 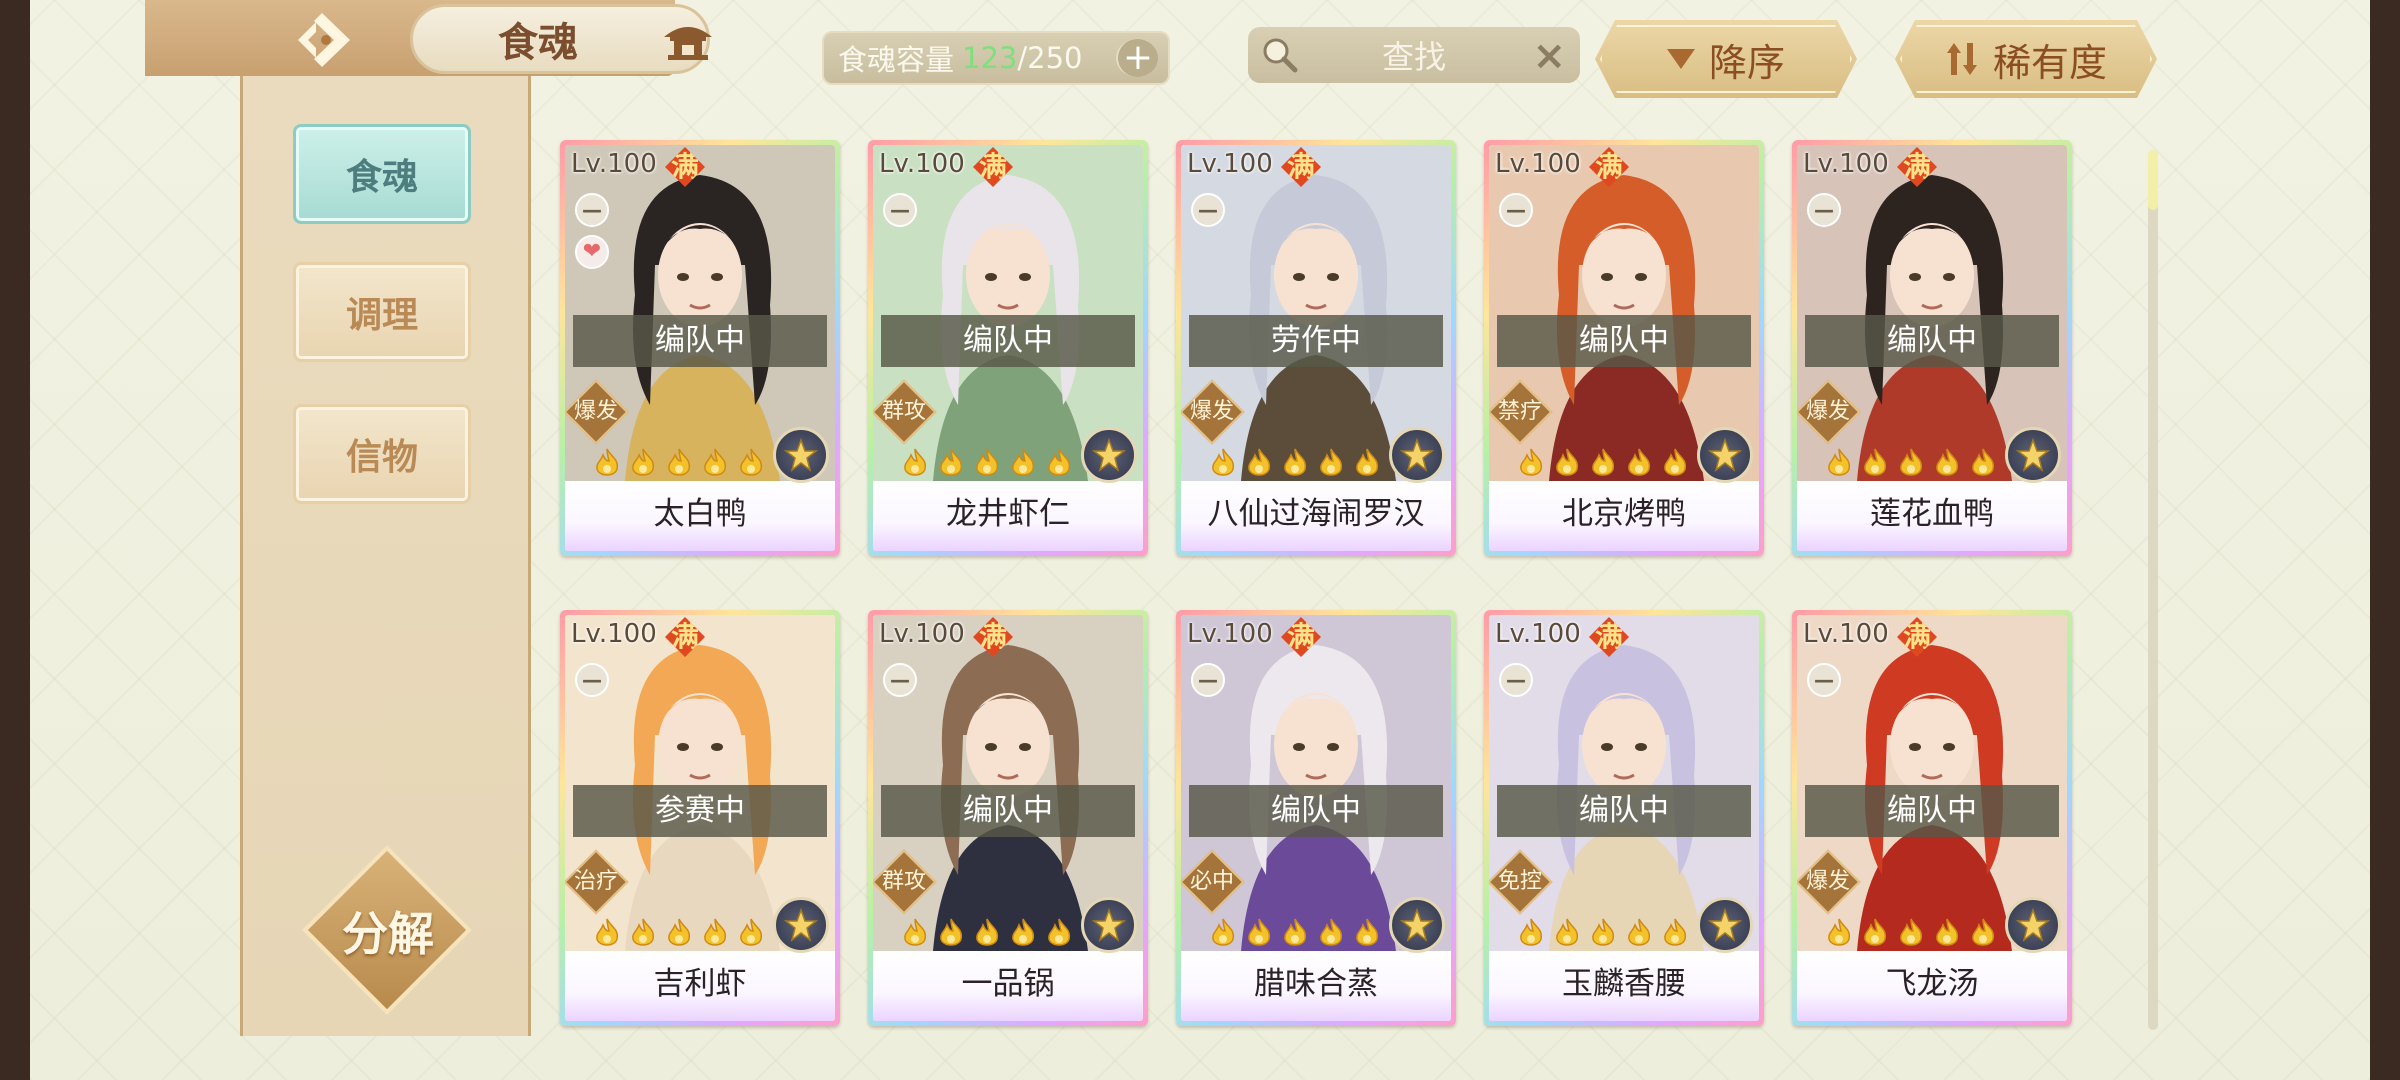 I want to click on sidebar-item-food-souls: 食魂, so click(x=382, y=174).